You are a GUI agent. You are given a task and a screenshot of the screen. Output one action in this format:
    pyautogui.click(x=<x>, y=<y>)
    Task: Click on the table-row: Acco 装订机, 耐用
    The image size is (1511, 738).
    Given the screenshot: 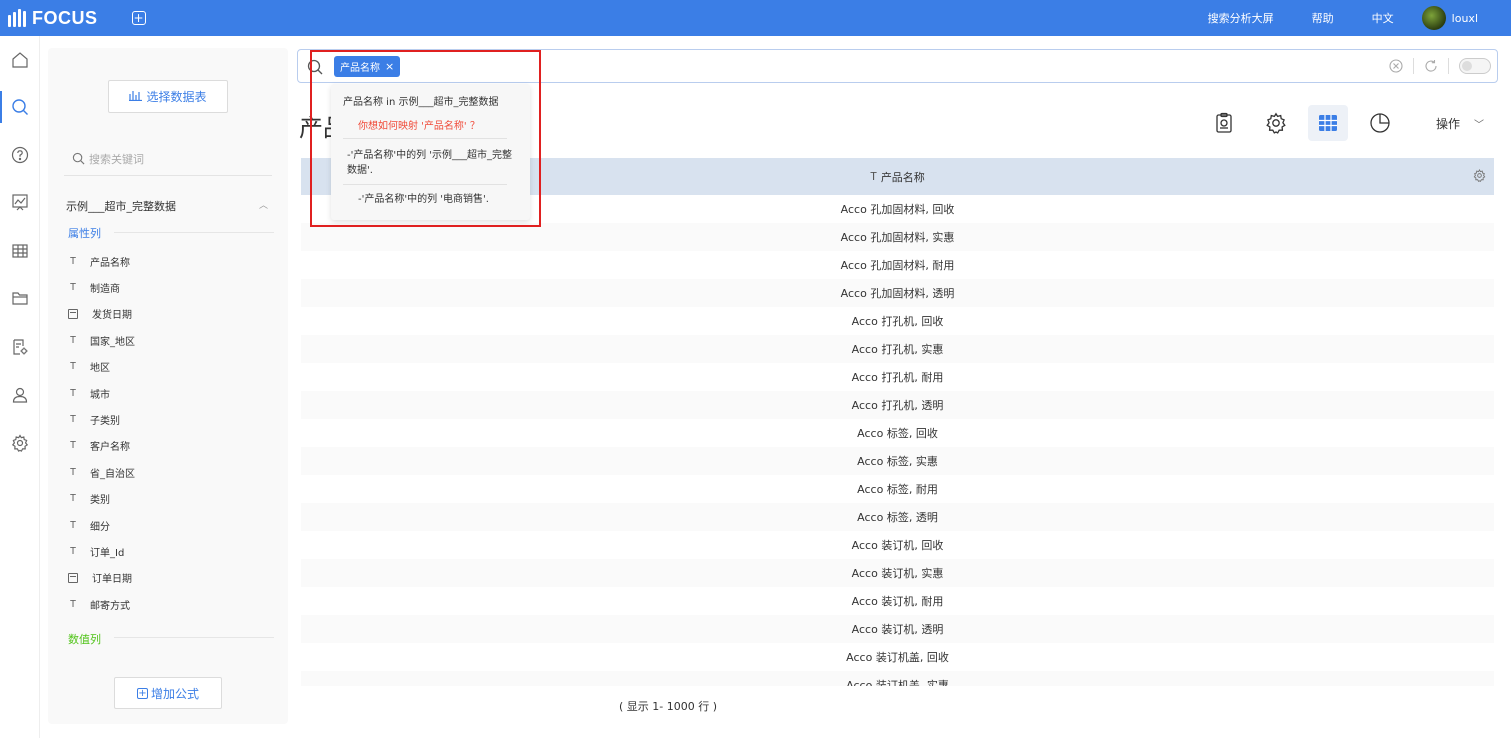 What is the action you would take?
    pyautogui.click(x=897, y=601)
    